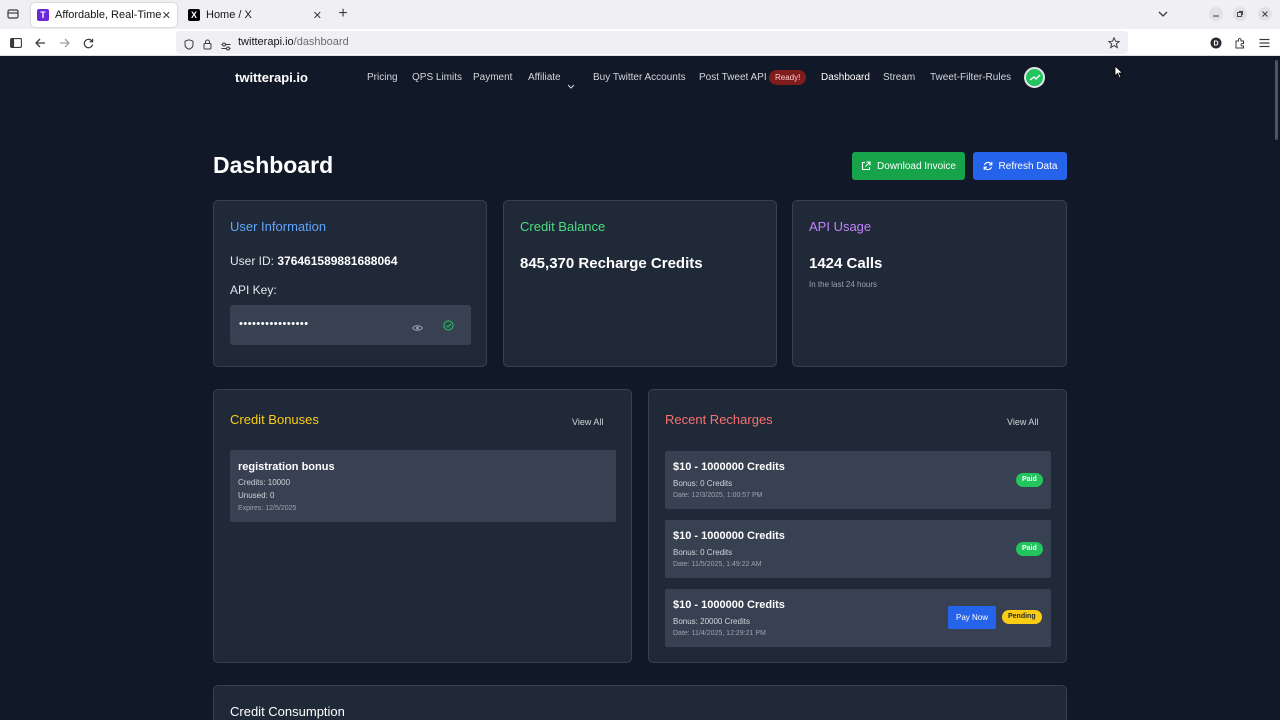 The height and width of the screenshot is (720, 1280). I want to click on status-badge: Pending, so click(1022, 617).